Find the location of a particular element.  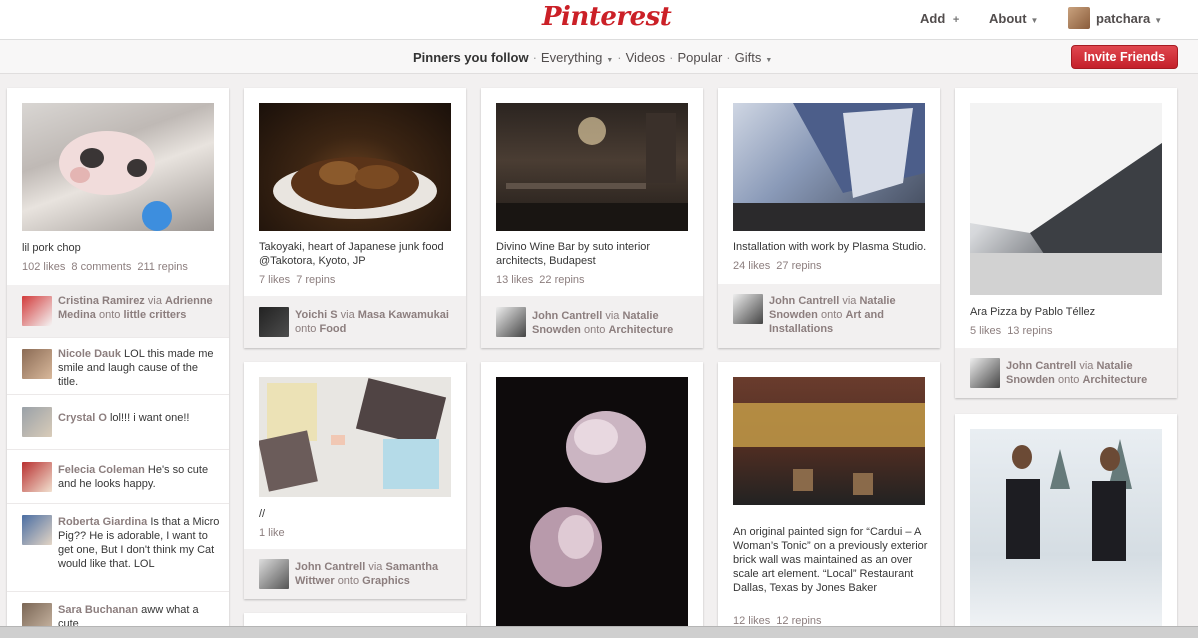

pin-image-snow-fashion is located at coordinates (1066, 533).